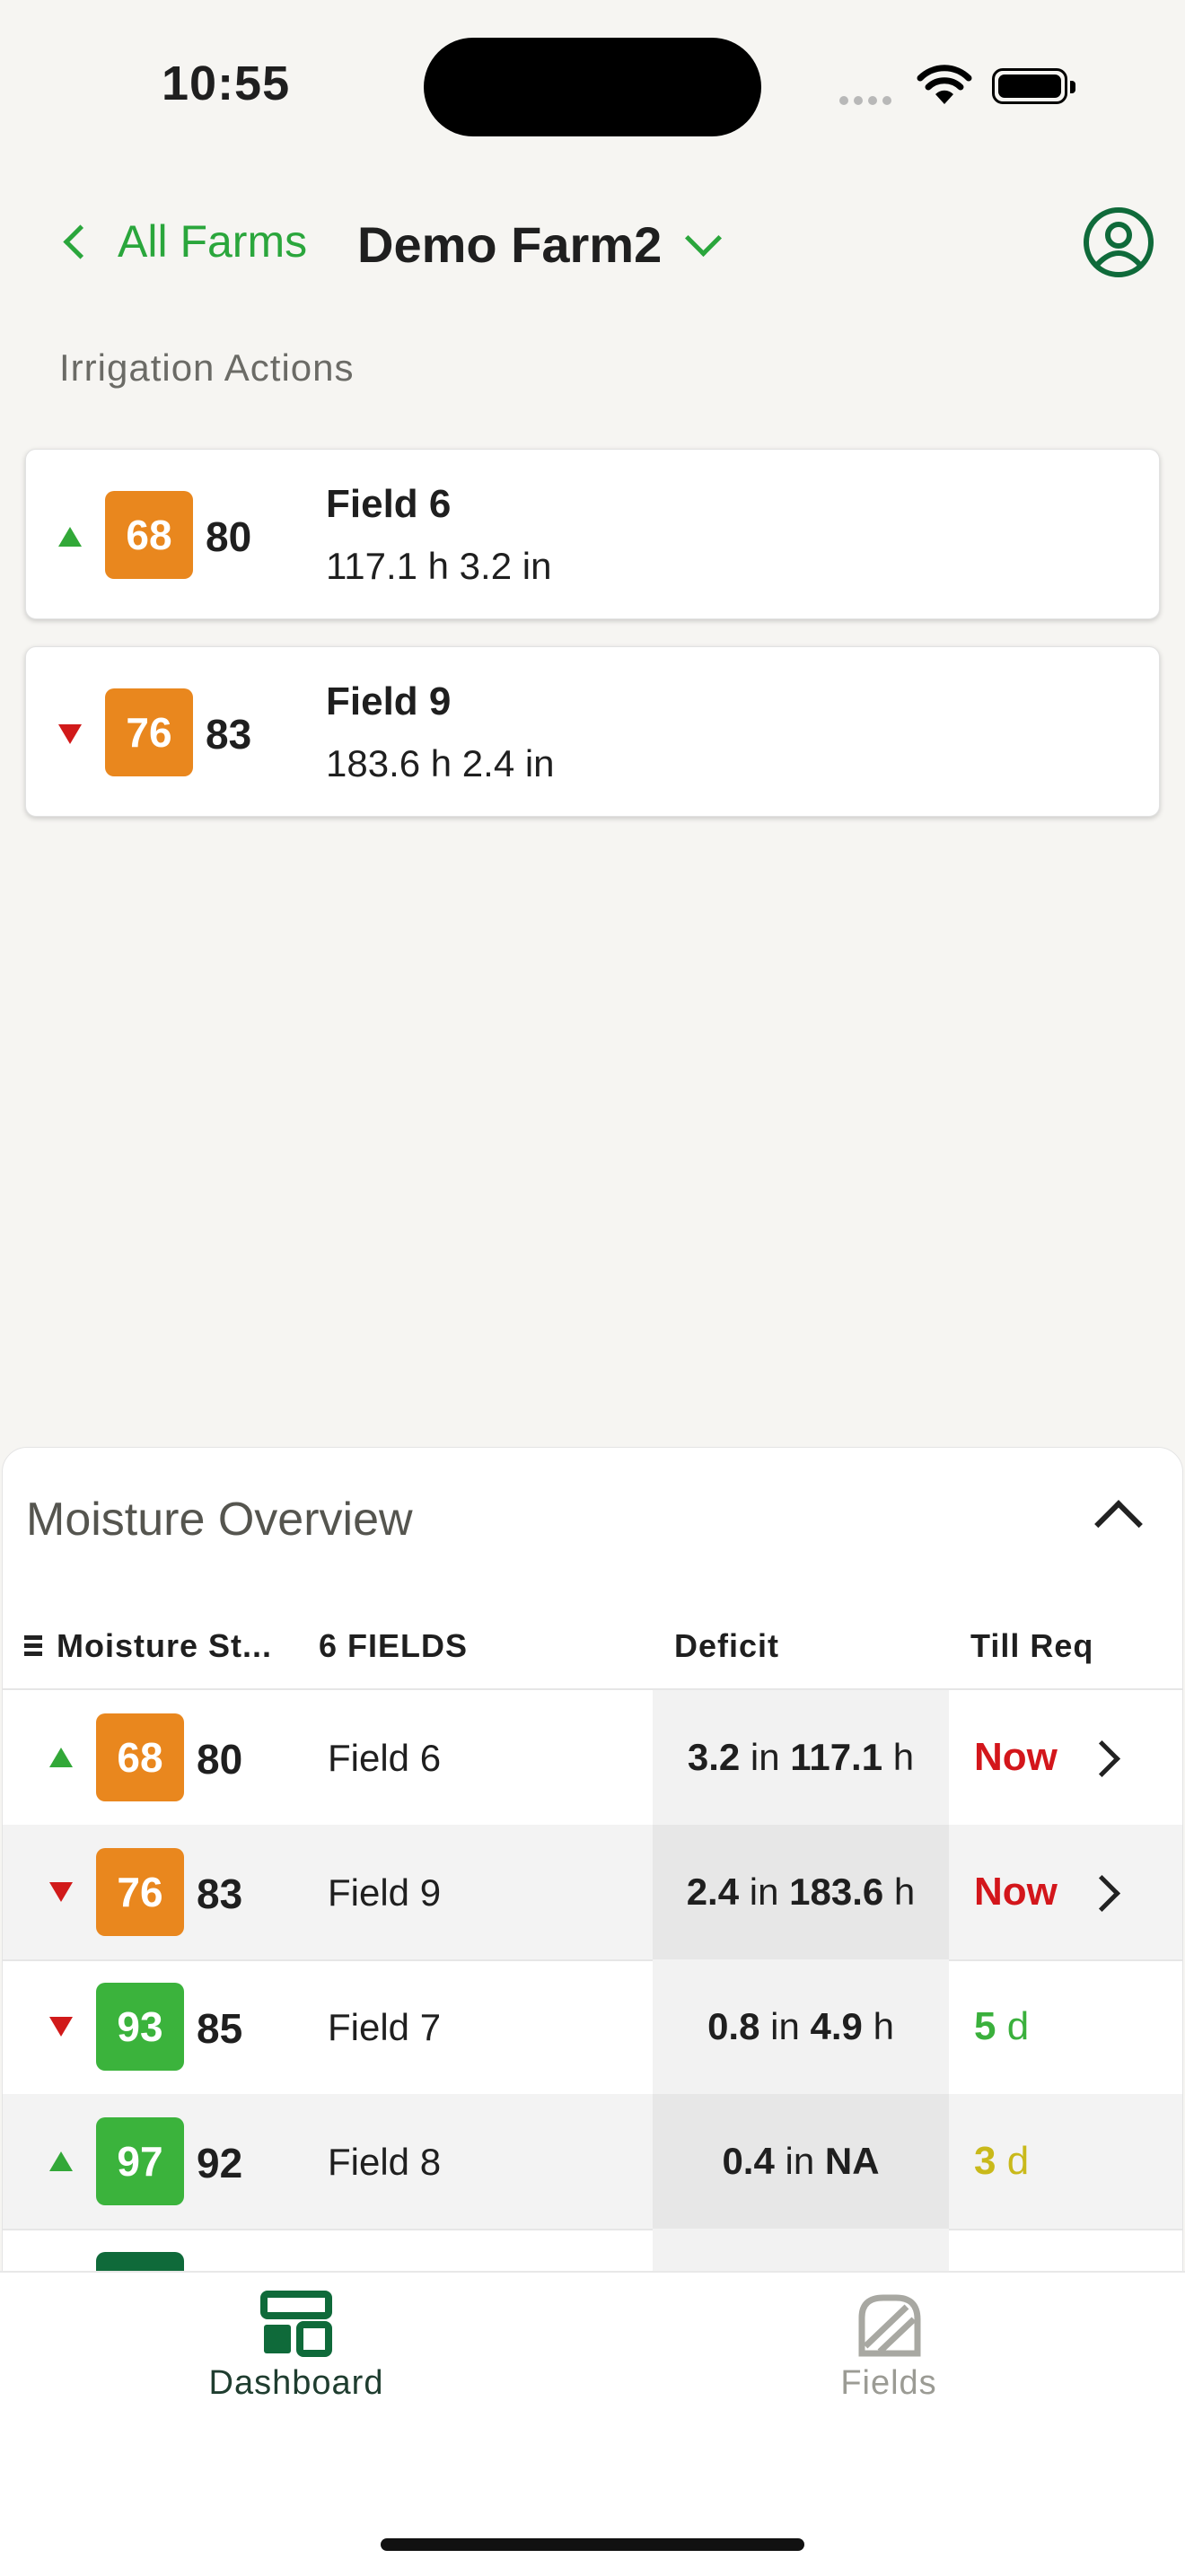 The width and height of the screenshot is (1185, 2576). Describe the element at coordinates (80, 241) in the screenshot. I see `chevron-left-icon` at that location.